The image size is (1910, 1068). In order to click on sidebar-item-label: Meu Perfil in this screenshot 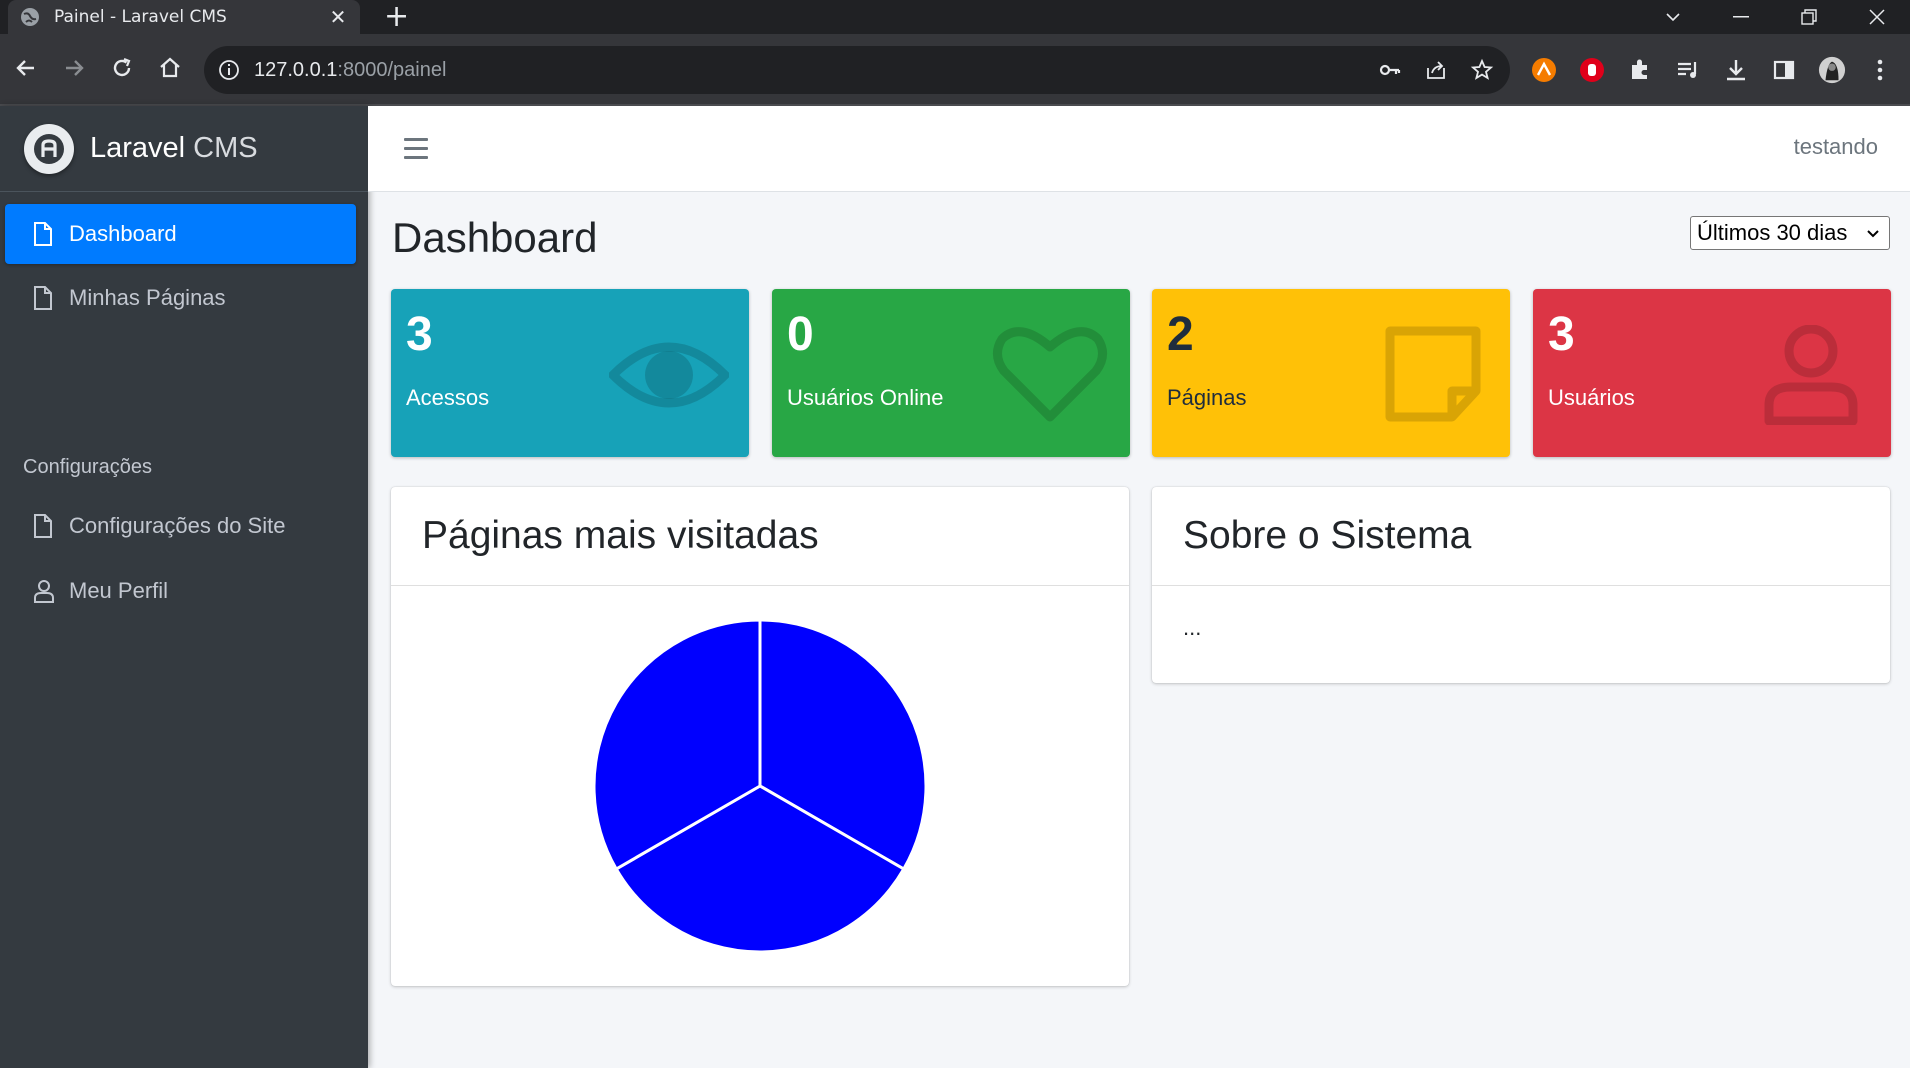, I will do `click(119, 590)`.